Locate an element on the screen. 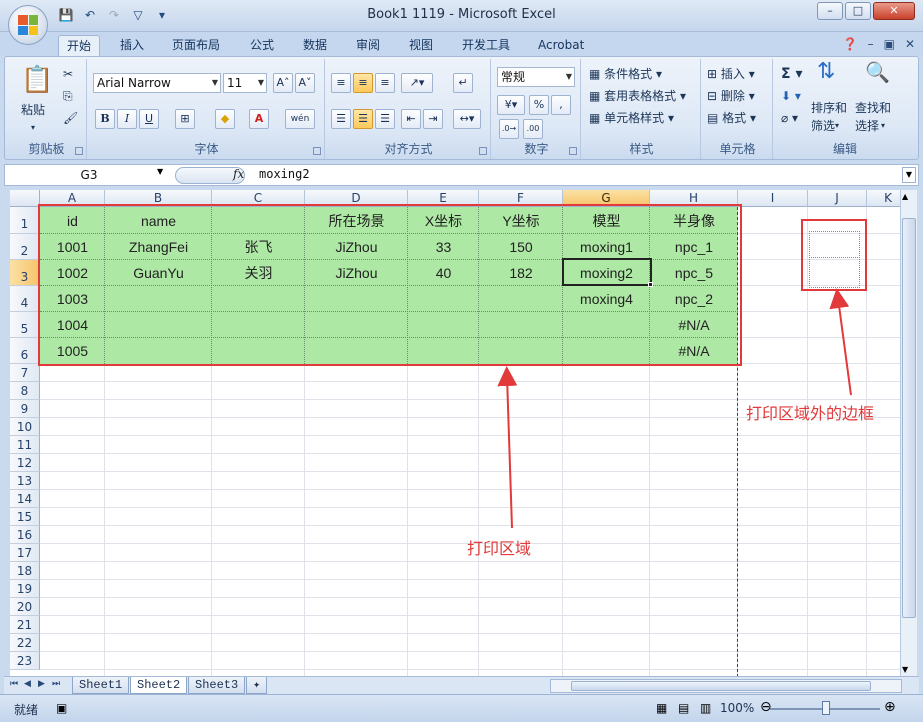 The height and width of the screenshot is (722, 923). align-bottom-icon: ≡ is located at coordinates (385, 83).